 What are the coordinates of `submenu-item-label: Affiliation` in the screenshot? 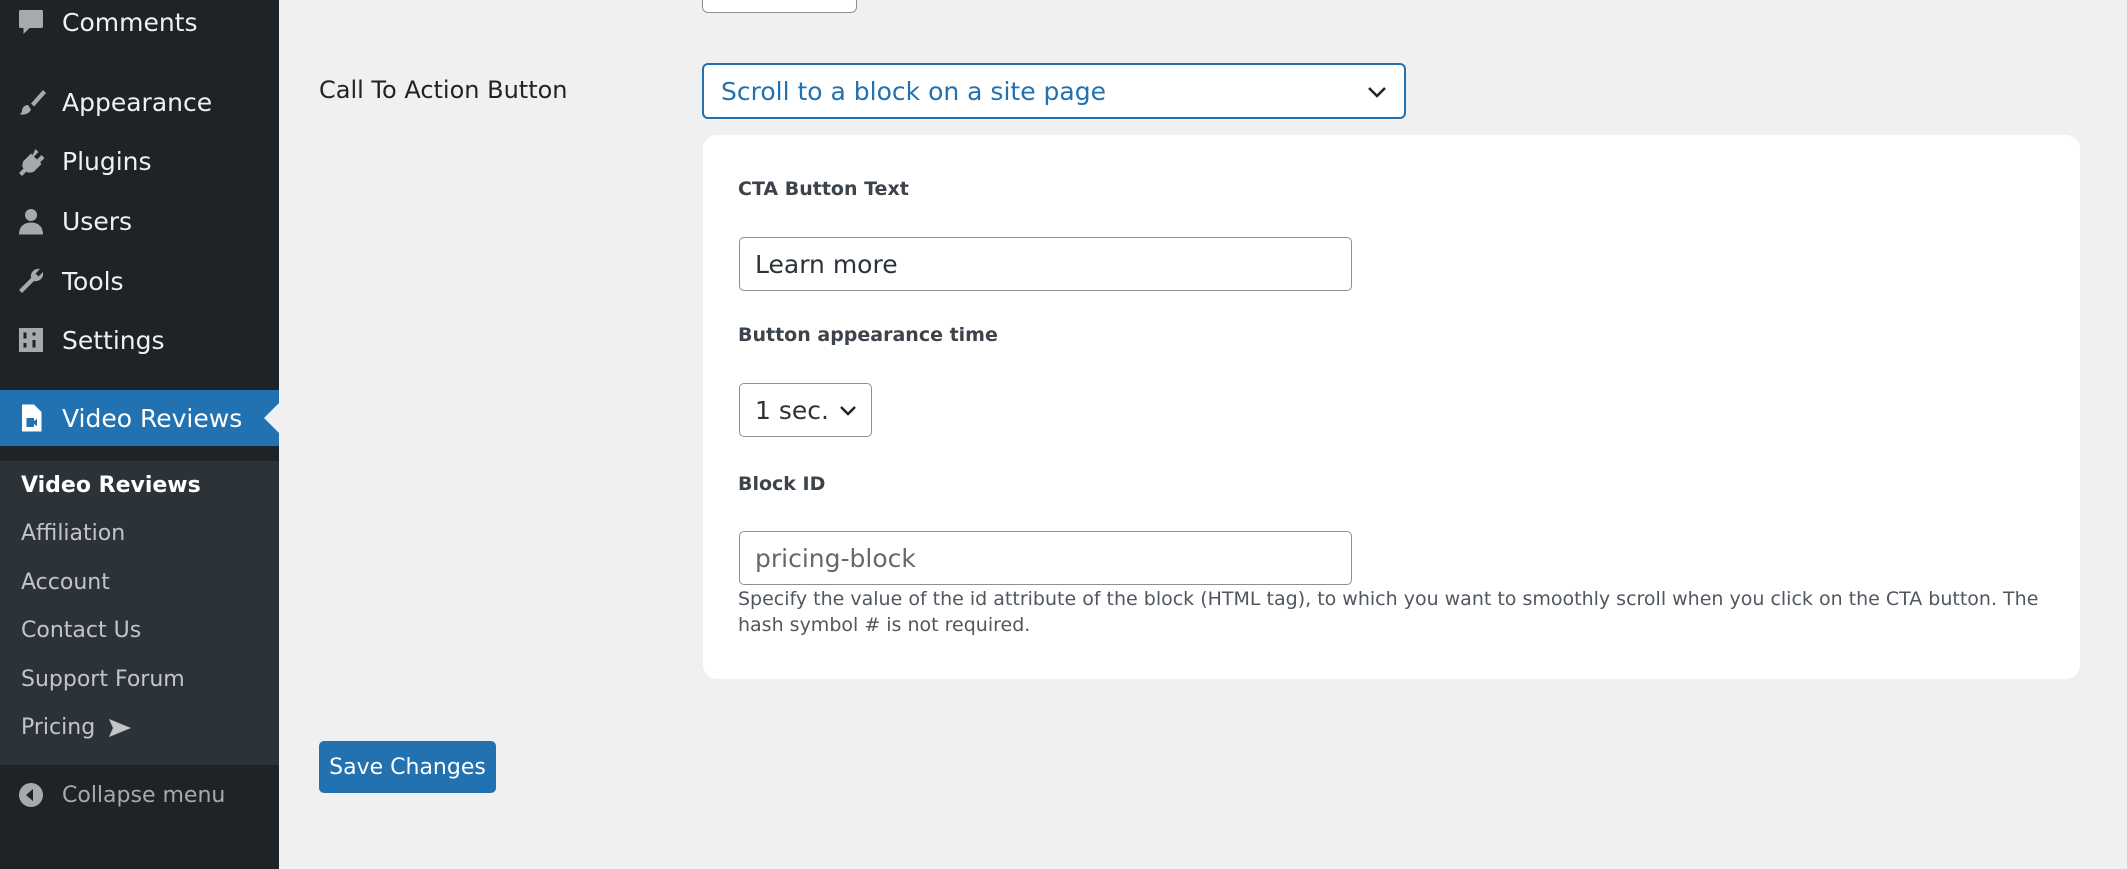 It's located at (73, 533).